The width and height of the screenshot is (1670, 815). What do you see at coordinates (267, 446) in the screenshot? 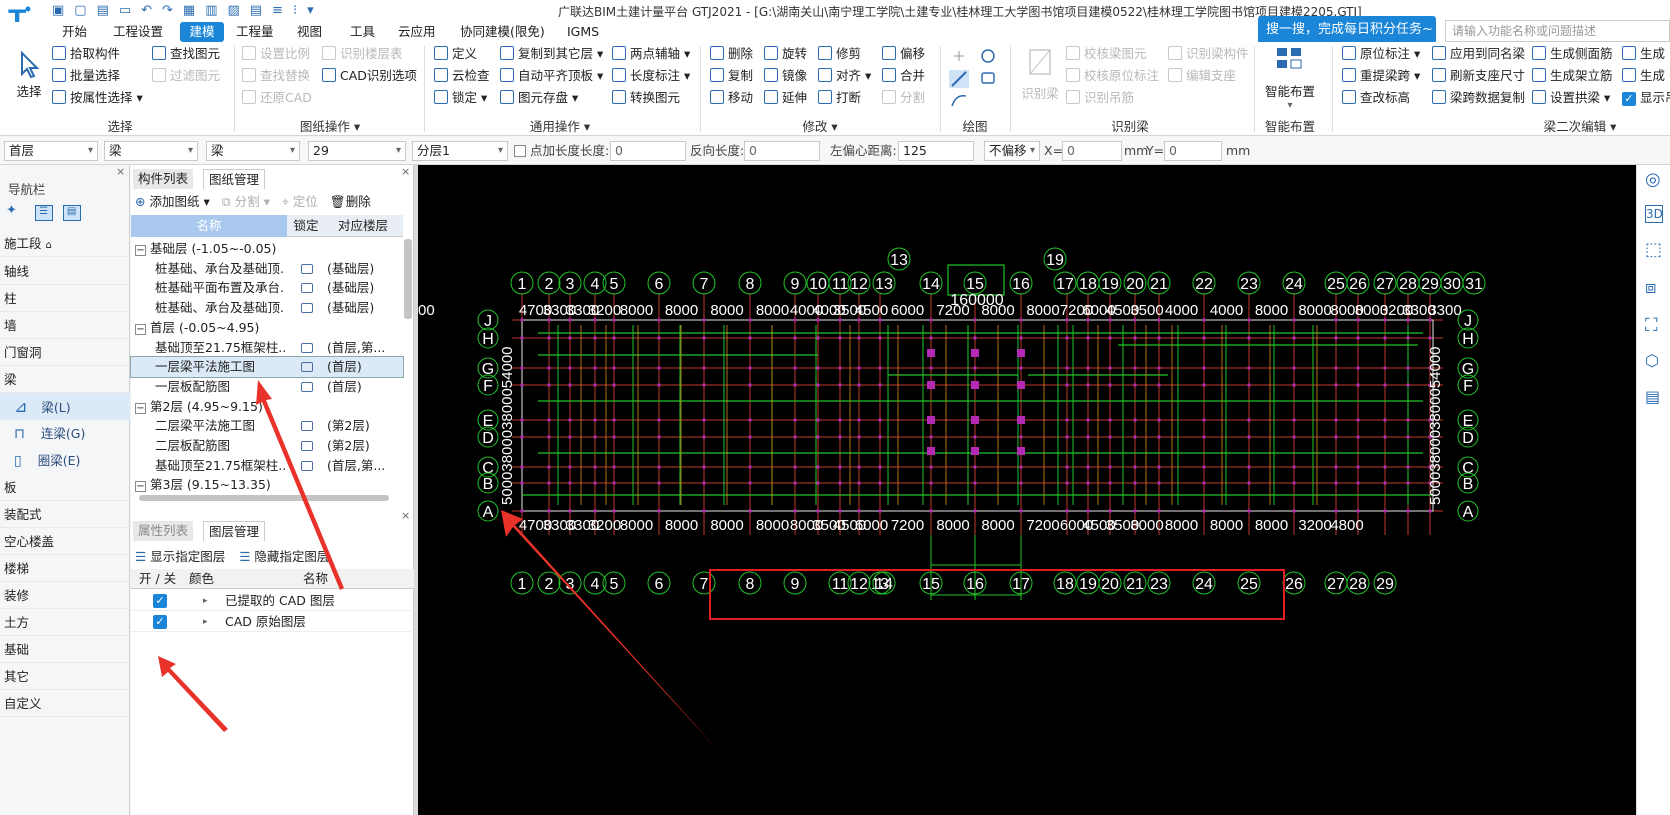
I see `table-row: 二层板配筋图 (第2层)` at bounding box center [267, 446].